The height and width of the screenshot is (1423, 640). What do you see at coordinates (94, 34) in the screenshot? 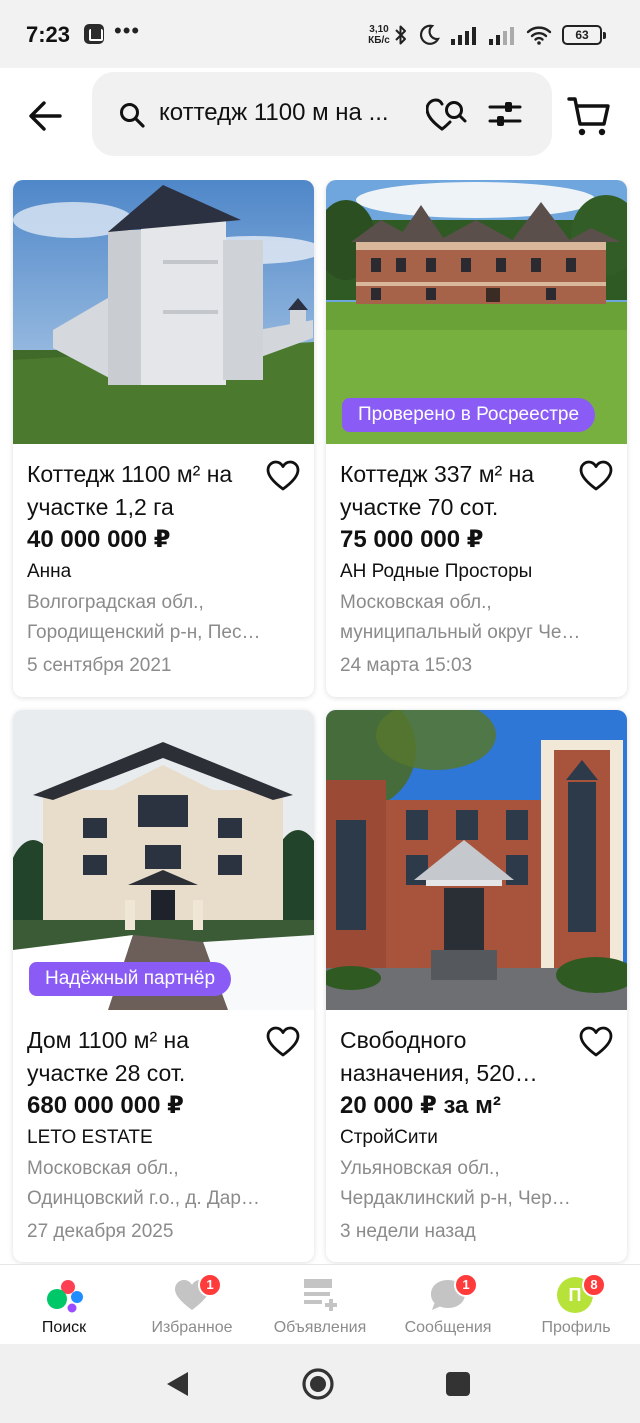
I see `app-notification-icon` at bounding box center [94, 34].